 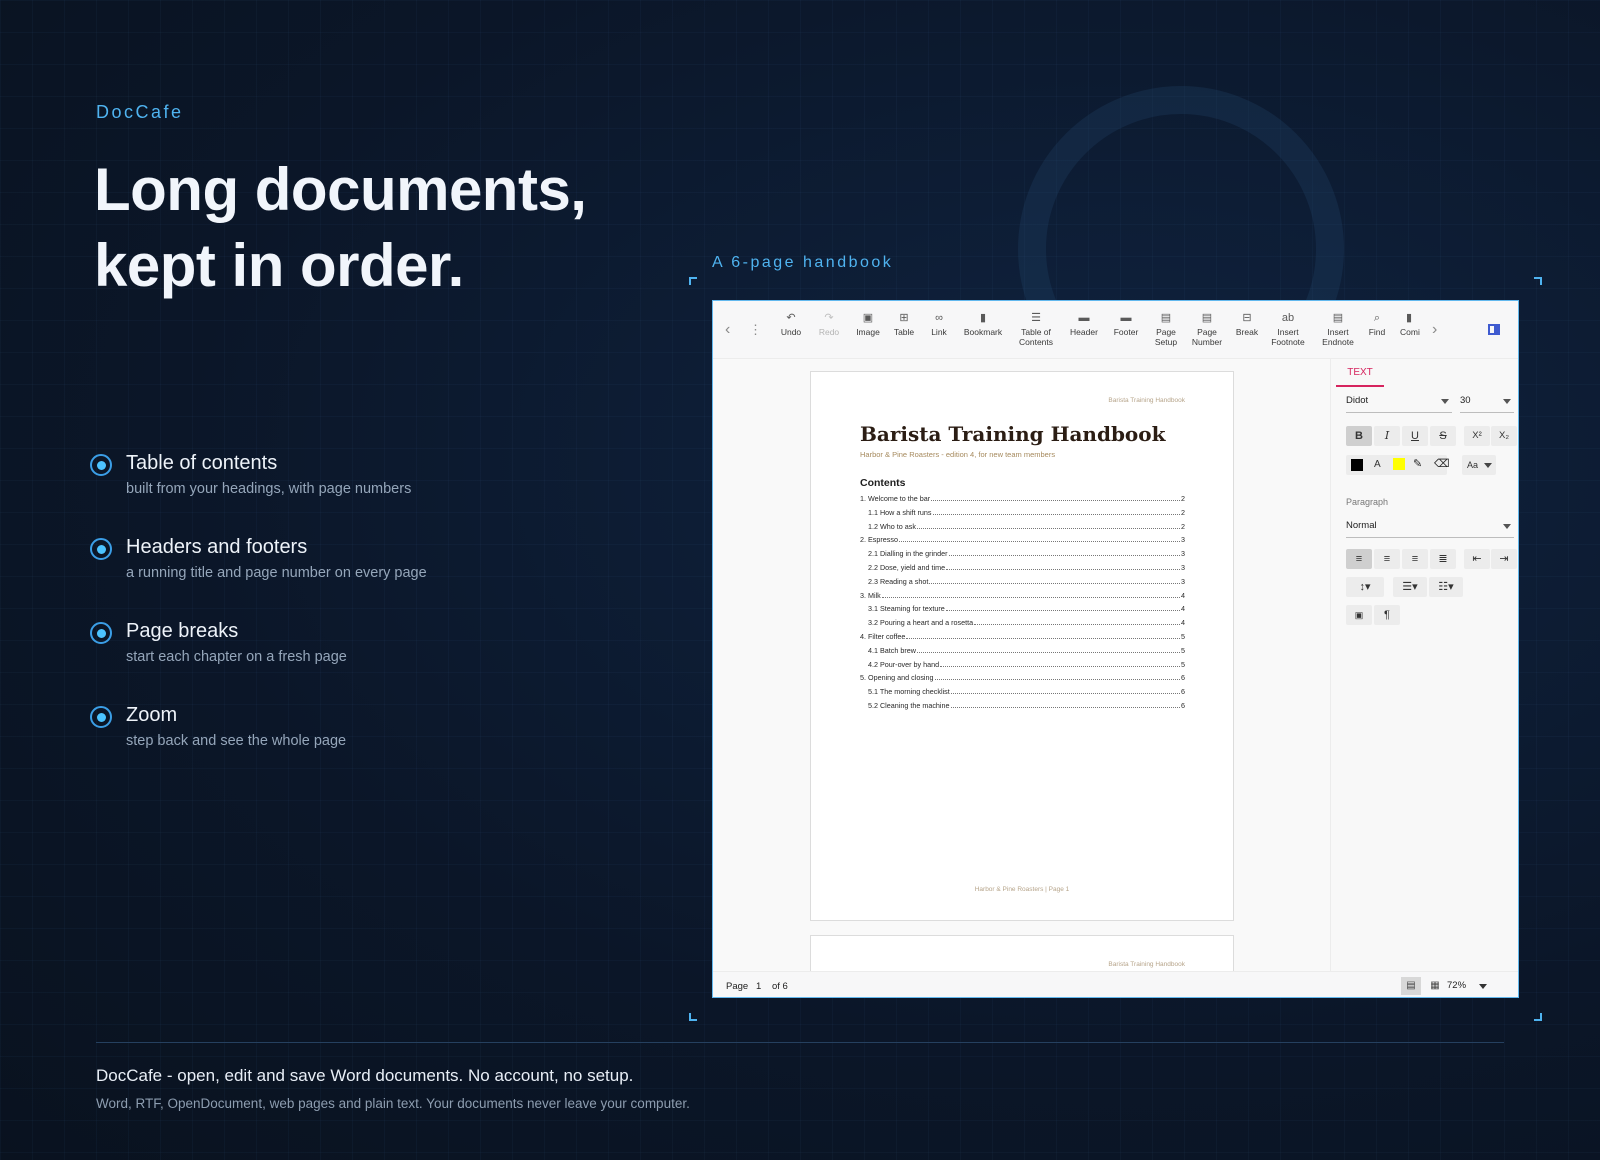 I want to click on insert-table-button: ⊞ Table, so click(x=904, y=324).